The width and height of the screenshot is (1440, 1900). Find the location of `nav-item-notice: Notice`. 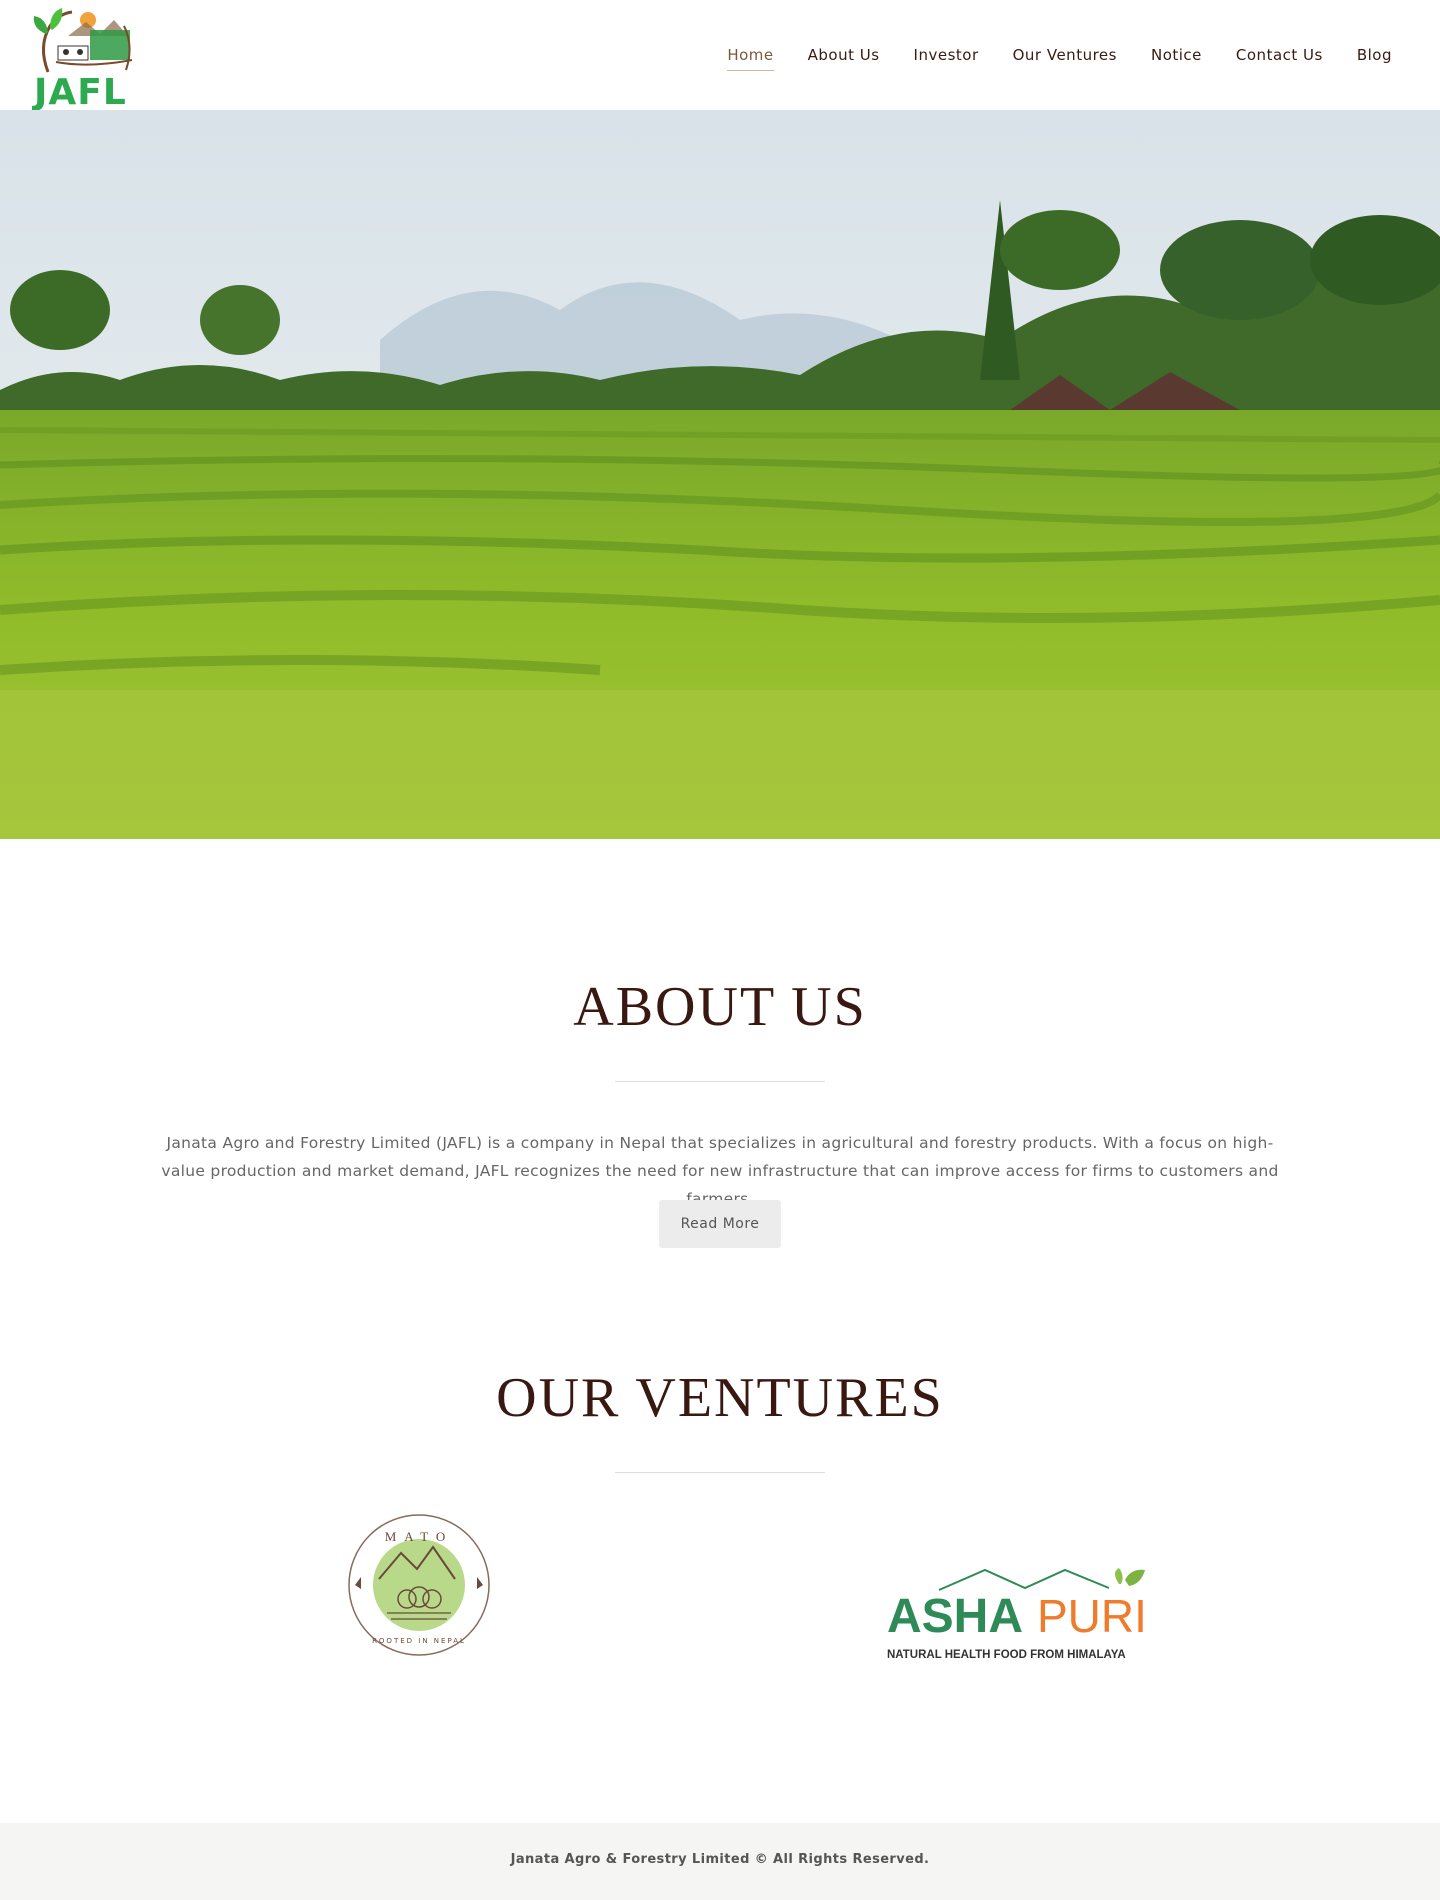

nav-item-notice: Notice is located at coordinates (1176, 58).